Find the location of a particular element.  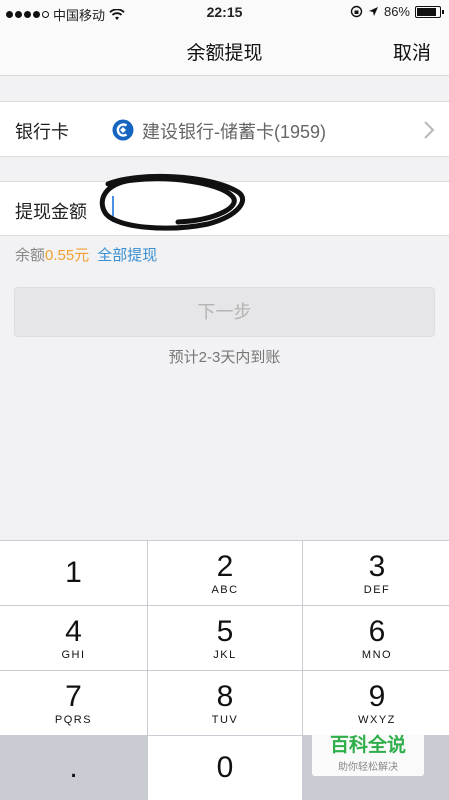

bank-card-label: 银行卡 is located at coordinates (42, 132).